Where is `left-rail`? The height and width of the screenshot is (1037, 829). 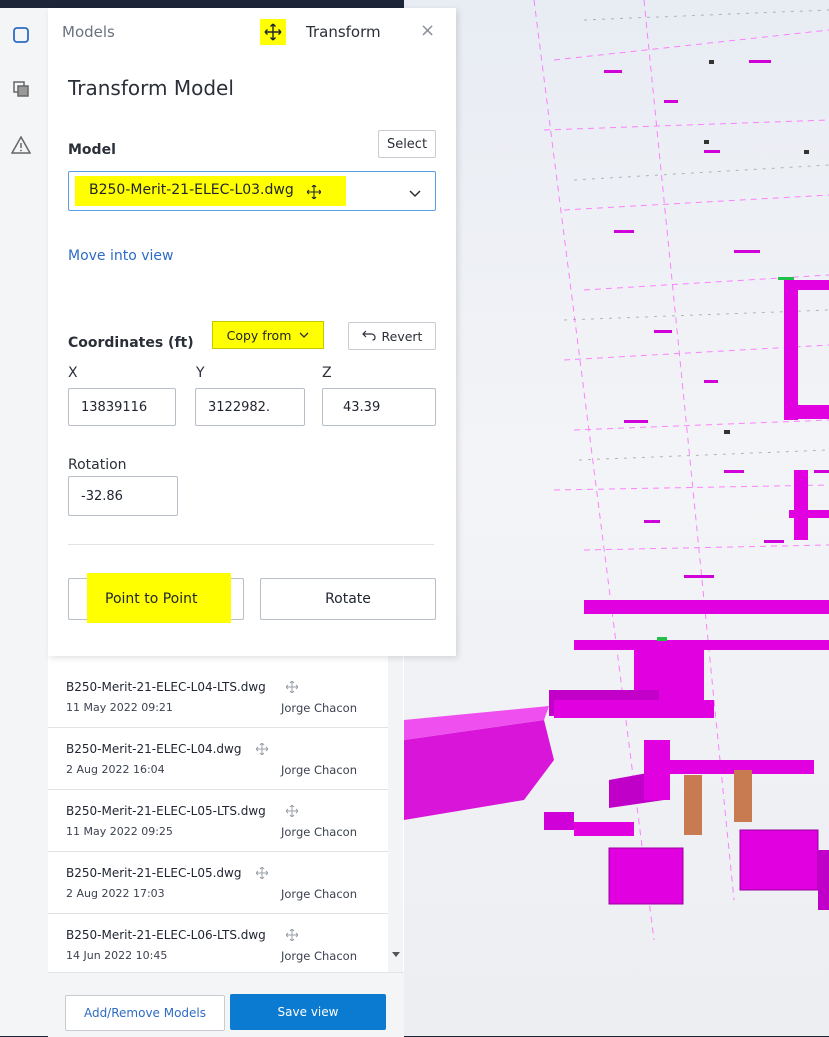
left-rail is located at coordinates (24, 522).